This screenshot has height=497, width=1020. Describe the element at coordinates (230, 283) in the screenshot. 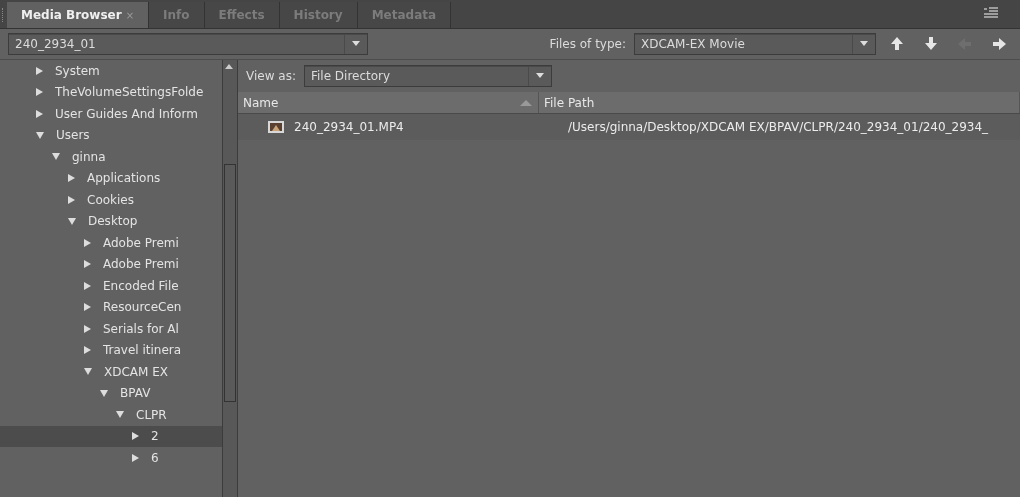

I see `scrollbar-thumb` at that location.